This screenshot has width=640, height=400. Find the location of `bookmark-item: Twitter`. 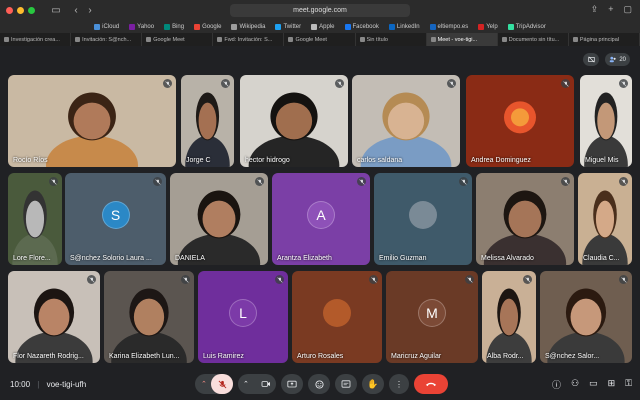

bookmark-item: Twitter is located at coordinates (288, 26).